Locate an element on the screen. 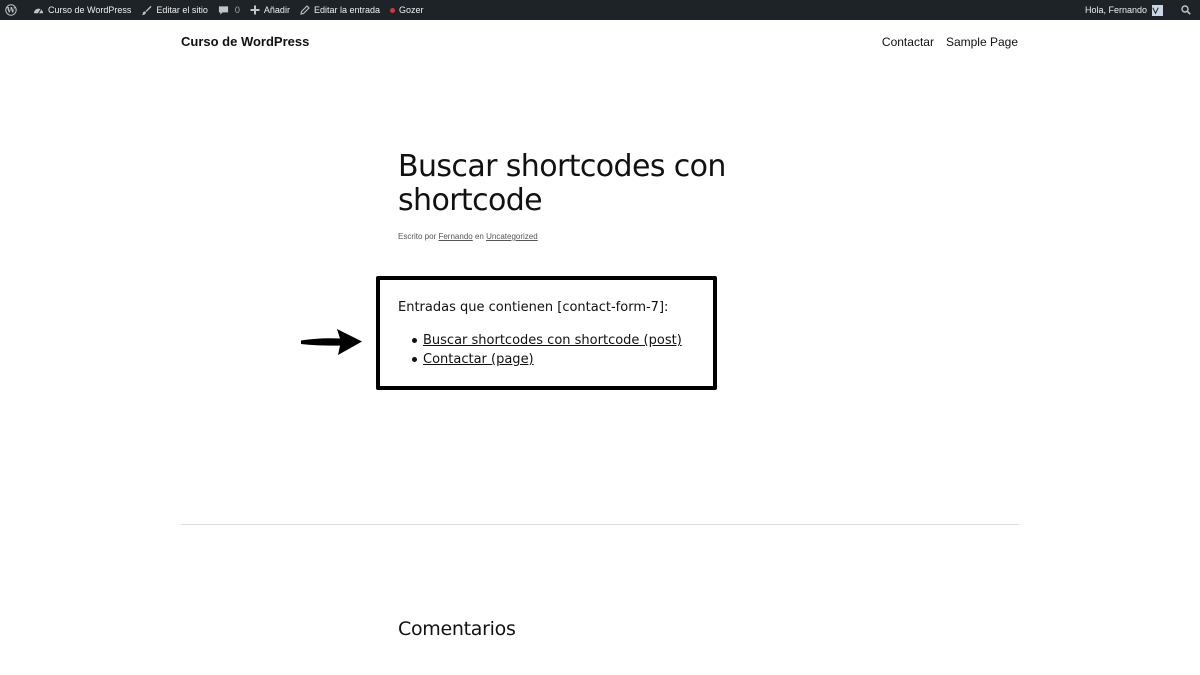 This screenshot has height=675, width=1200. account-menu: Hola, Fernando is located at coordinates (1128, 10).